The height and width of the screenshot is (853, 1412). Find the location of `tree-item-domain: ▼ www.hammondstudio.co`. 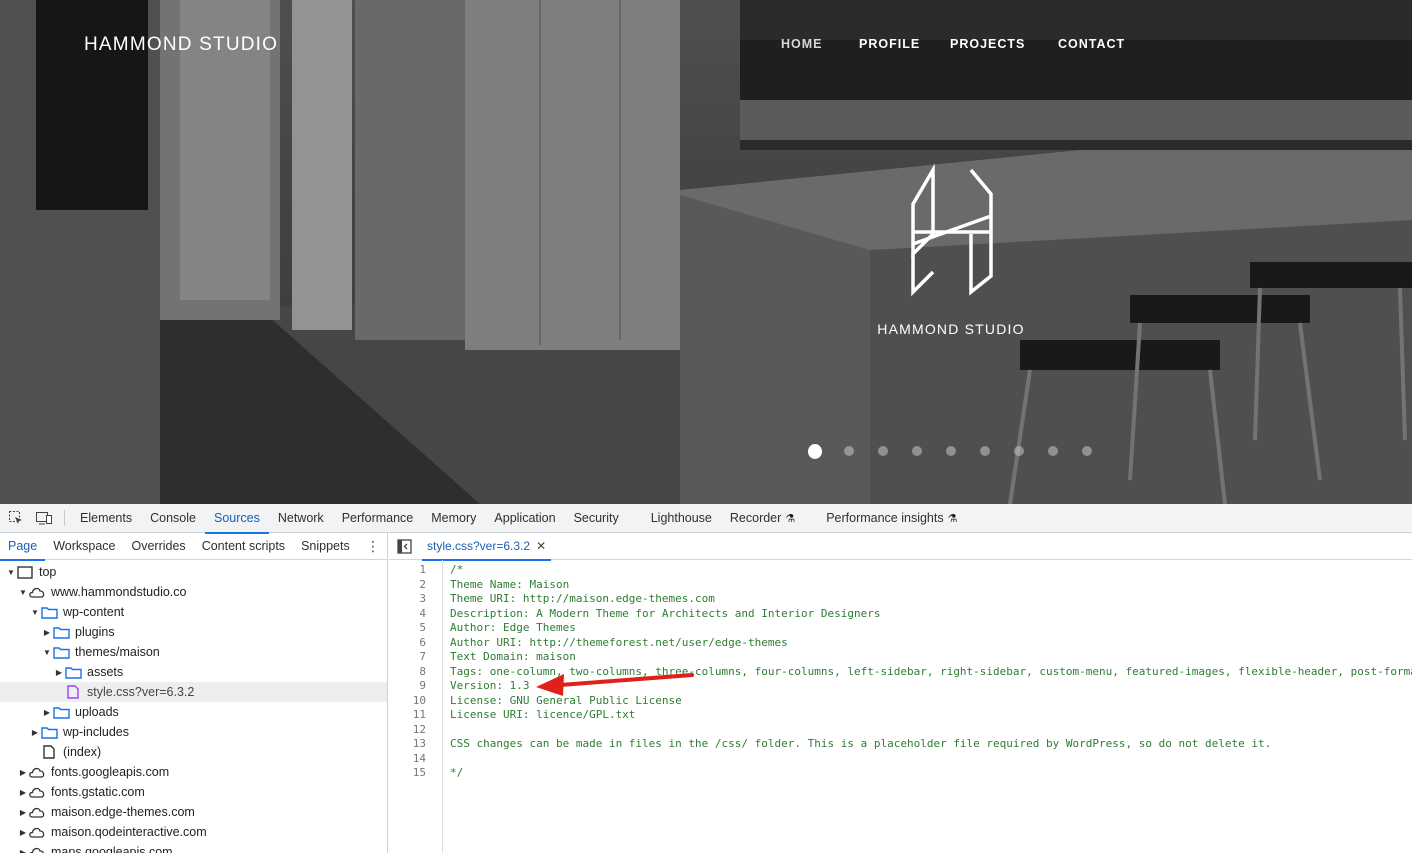

tree-item-domain: ▼ www.hammondstudio.co is located at coordinates (193, 592).